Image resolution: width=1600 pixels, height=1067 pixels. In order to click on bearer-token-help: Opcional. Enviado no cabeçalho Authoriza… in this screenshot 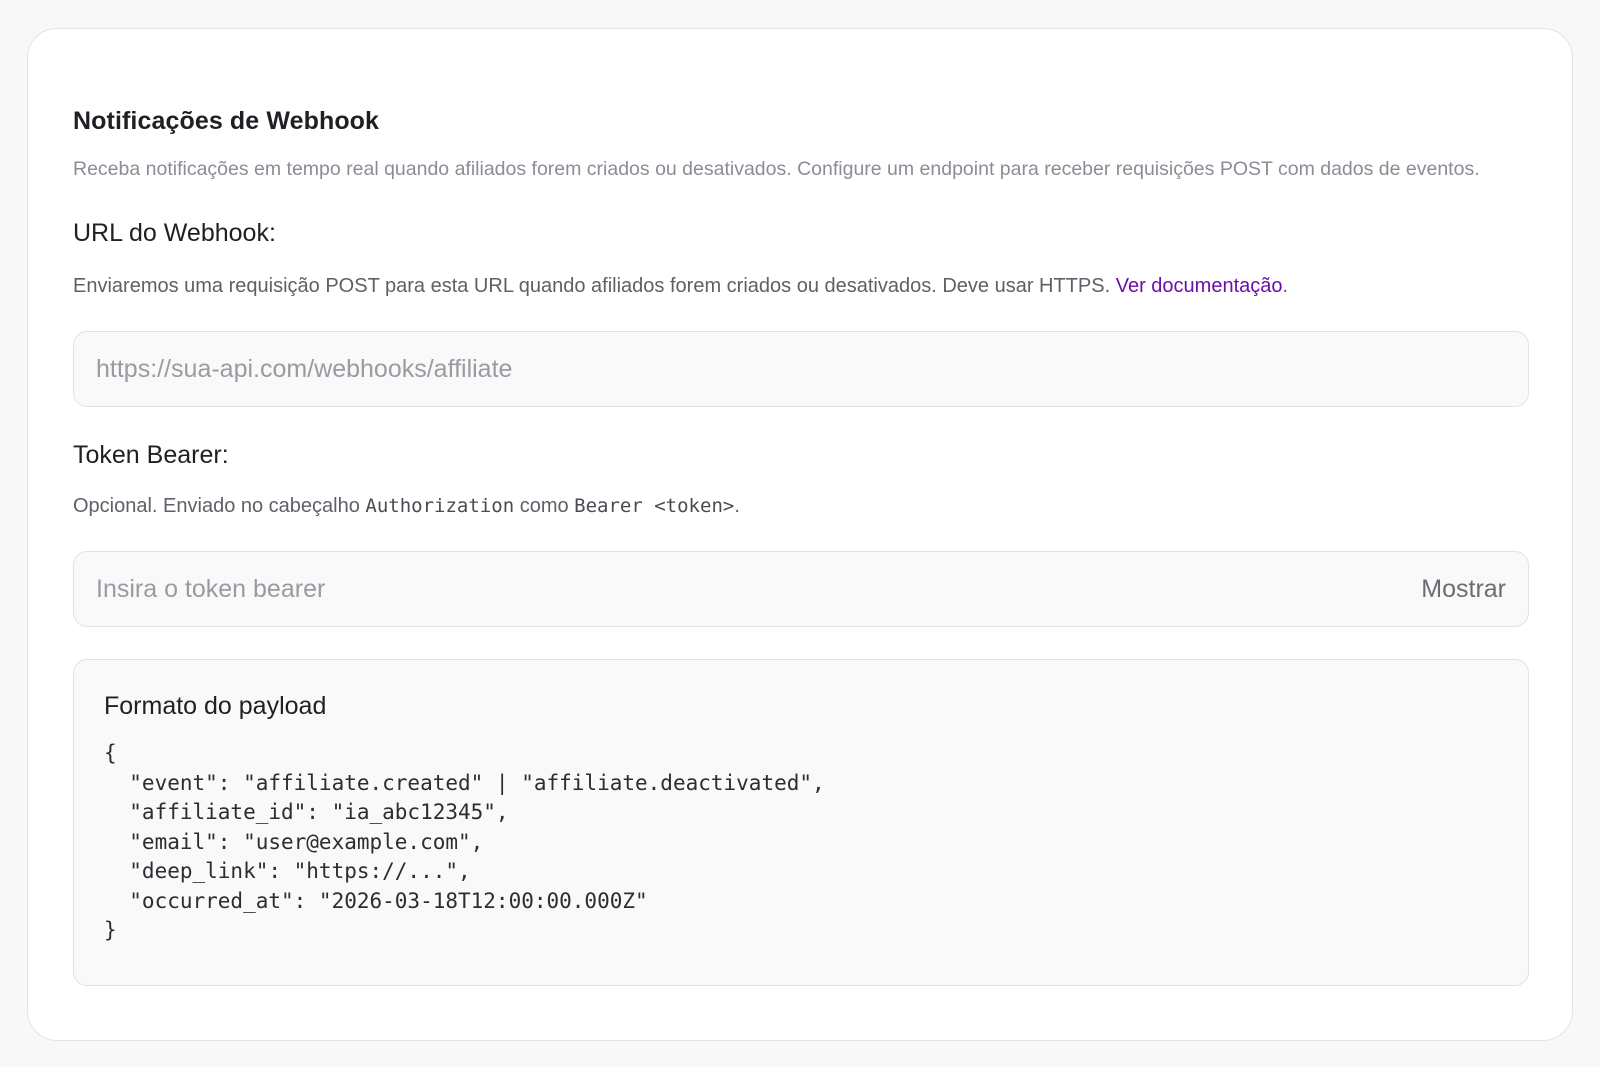, I will do `click(406, 506)`.